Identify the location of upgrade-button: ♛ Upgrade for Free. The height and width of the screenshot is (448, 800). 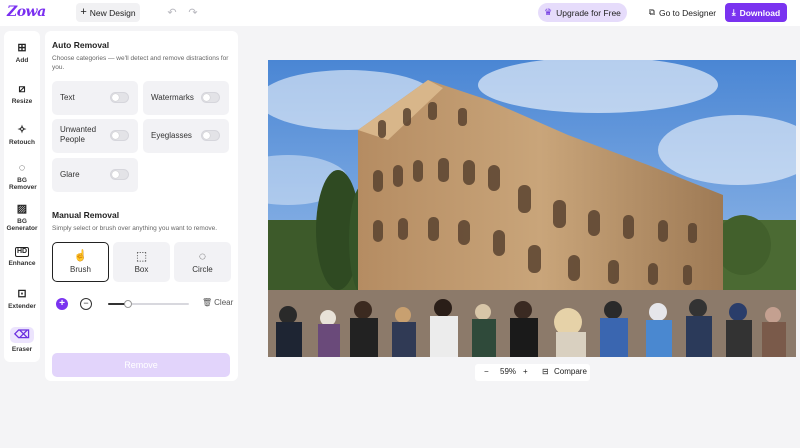
(582, 12).